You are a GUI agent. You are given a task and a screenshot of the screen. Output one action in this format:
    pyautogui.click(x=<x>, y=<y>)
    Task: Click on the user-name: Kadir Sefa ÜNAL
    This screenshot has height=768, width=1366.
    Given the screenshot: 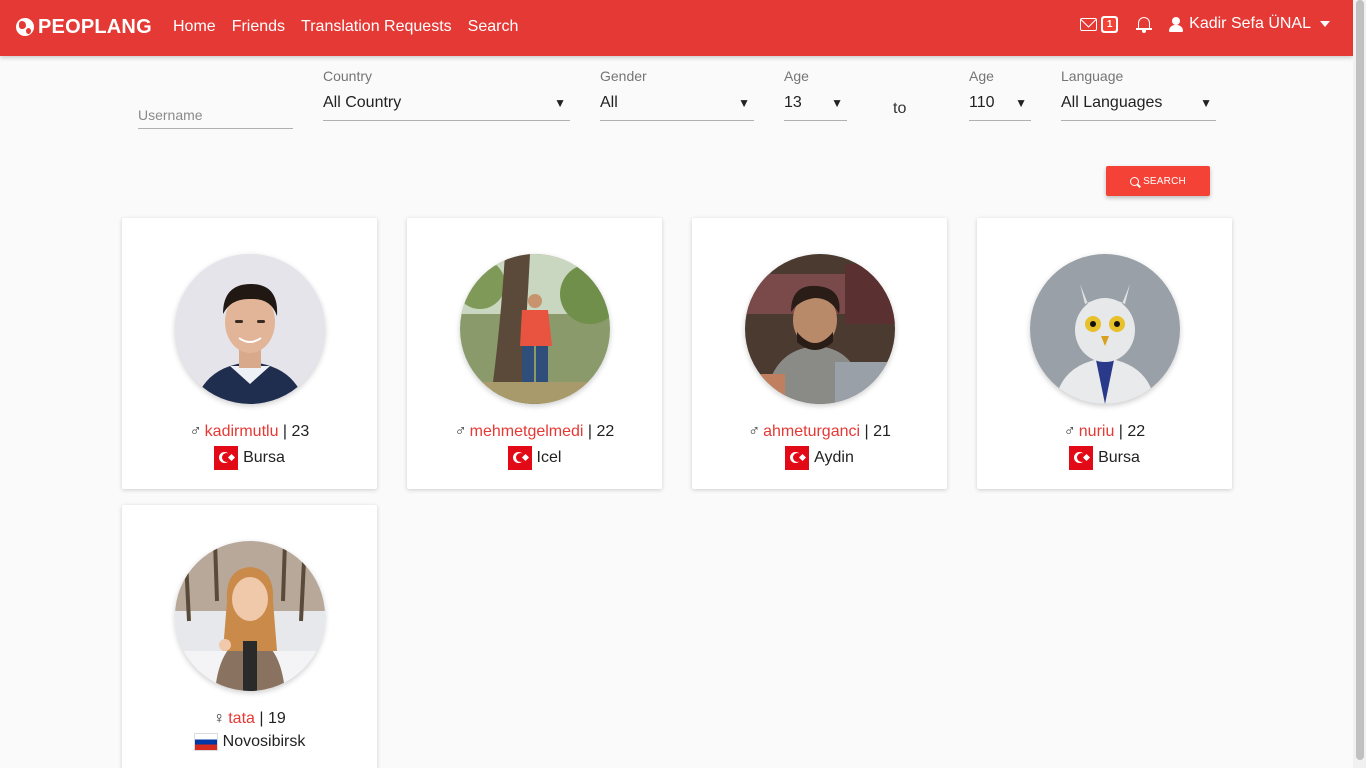 What is the action you would take?
    pyautogui.click(x=1250, y=23)
    